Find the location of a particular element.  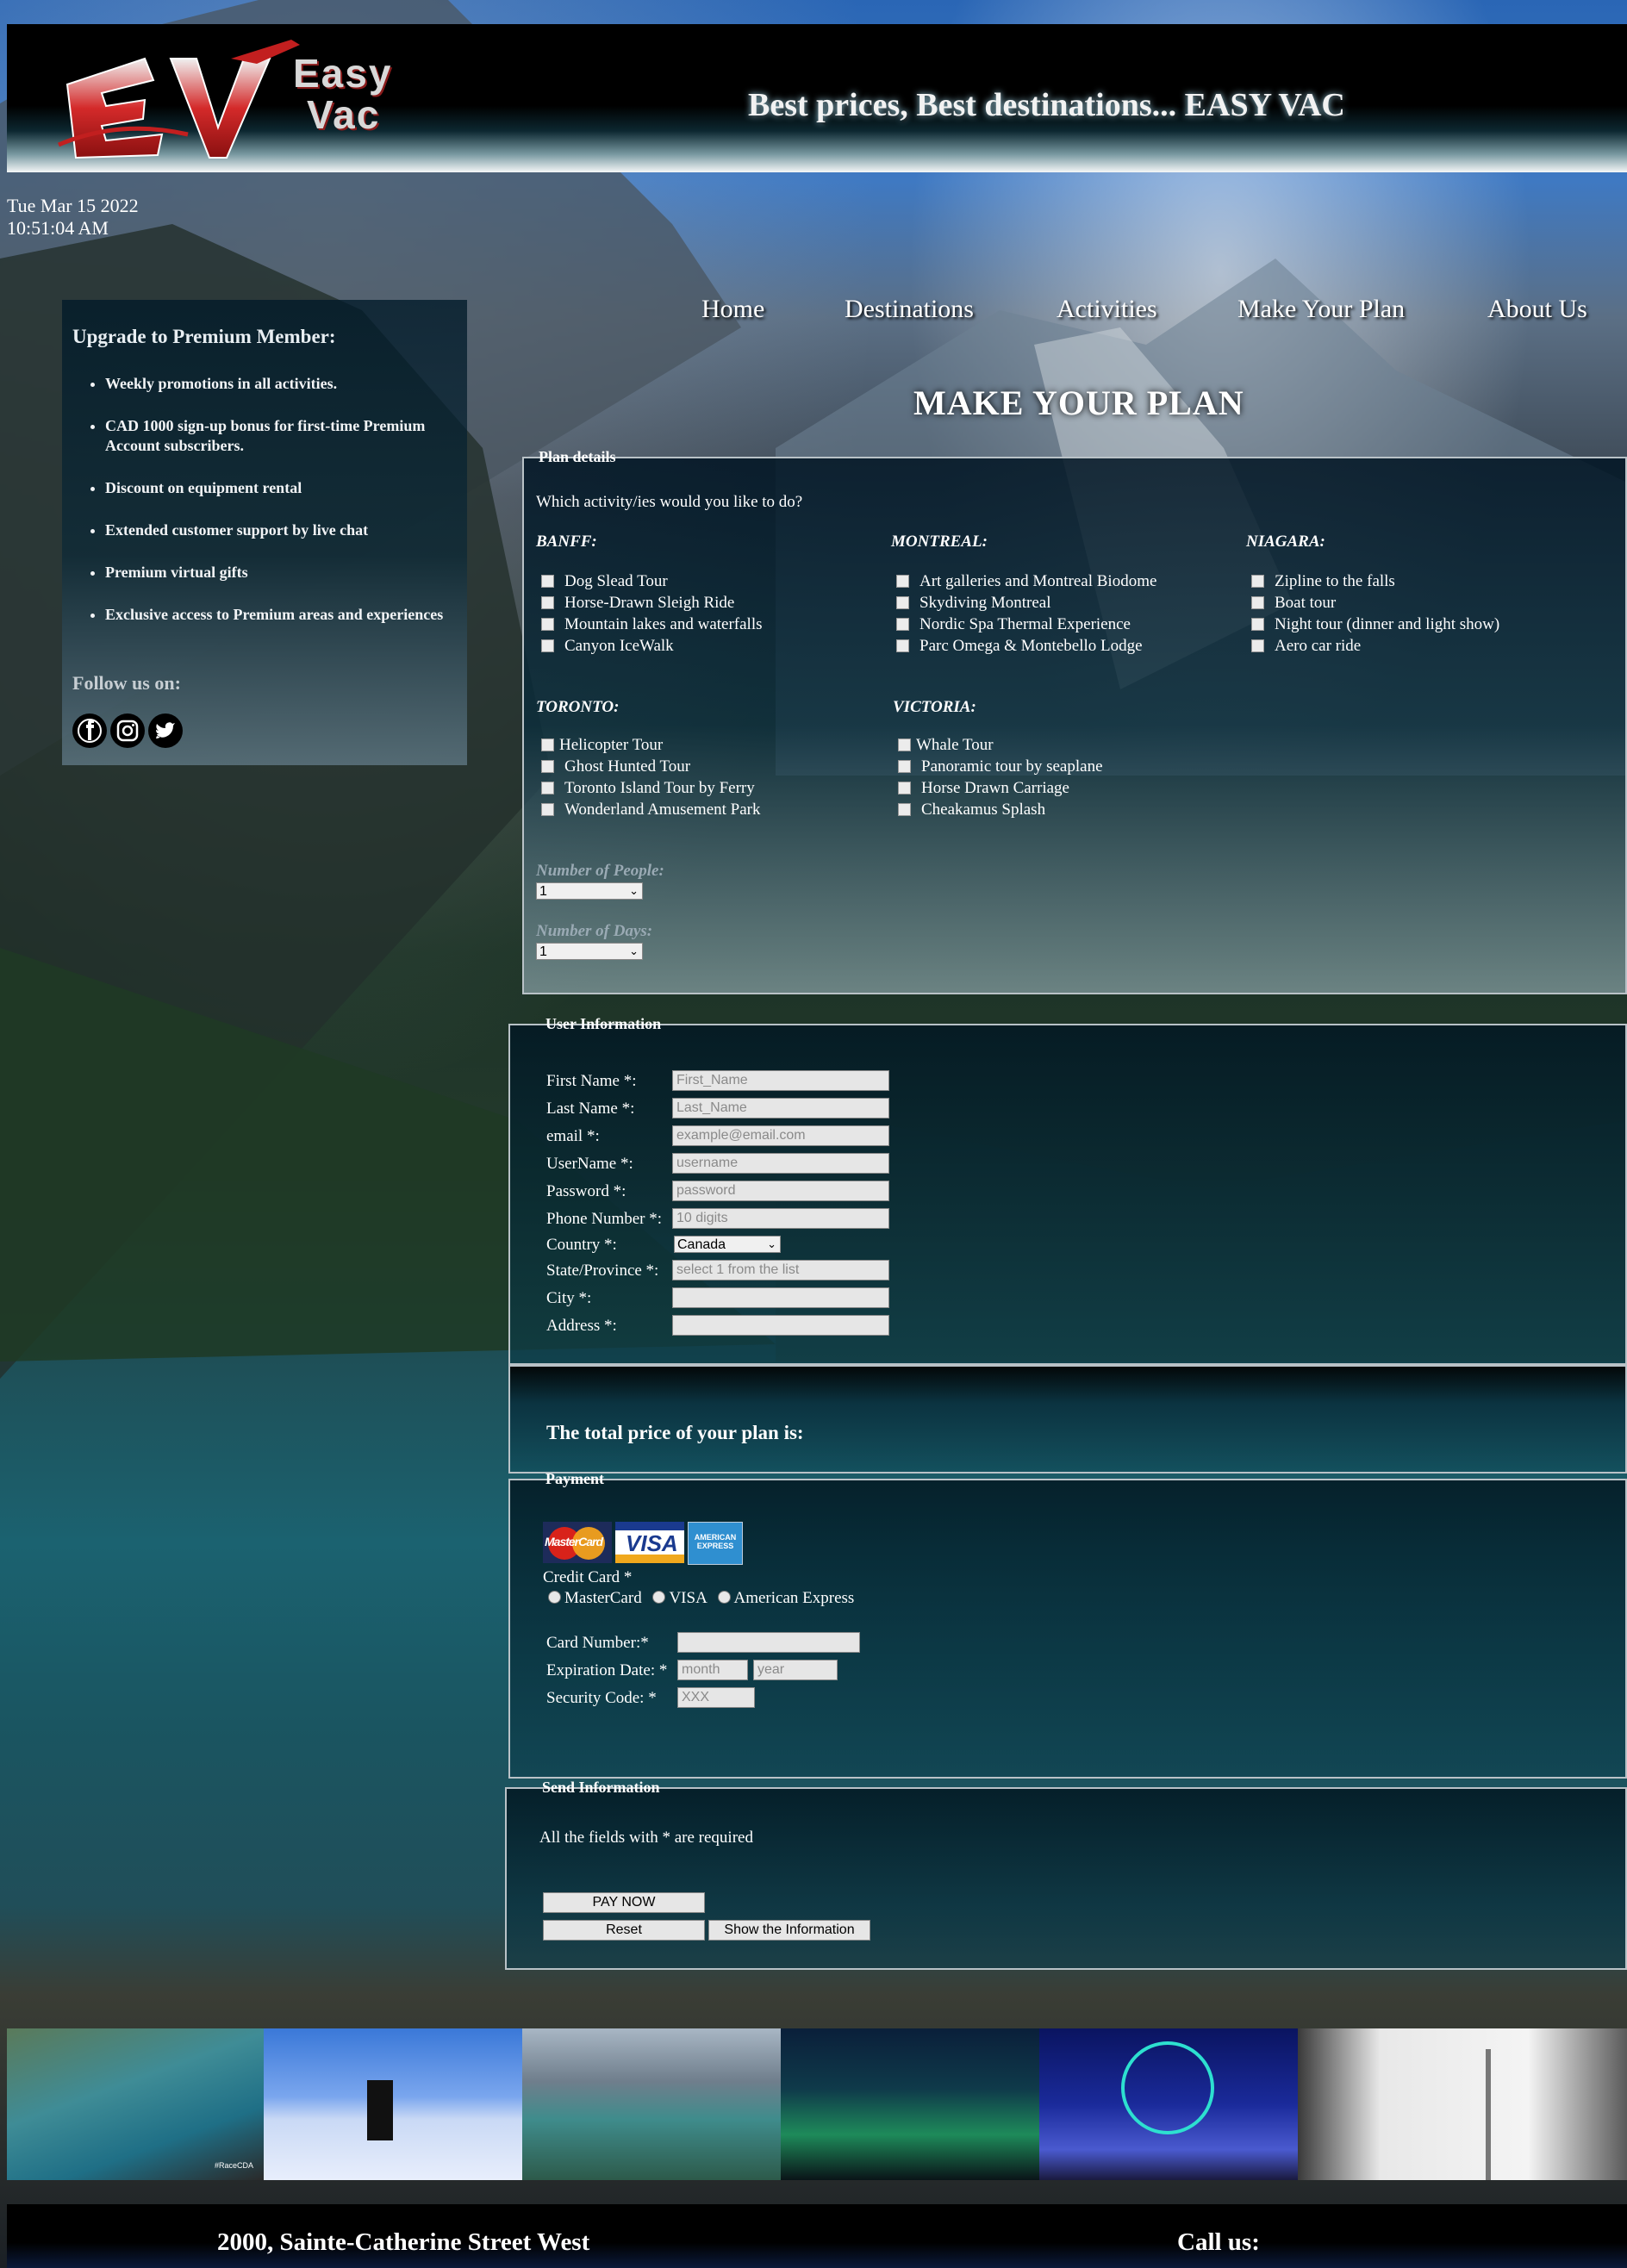

address-input is located at coordinates (780, 1325).